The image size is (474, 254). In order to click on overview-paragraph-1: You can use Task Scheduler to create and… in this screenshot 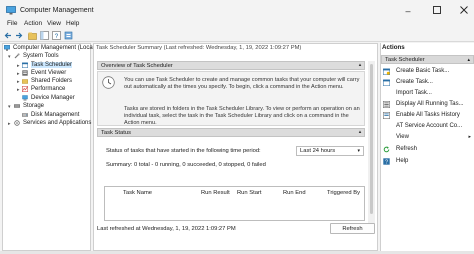, I will do `click(242, 84)`.